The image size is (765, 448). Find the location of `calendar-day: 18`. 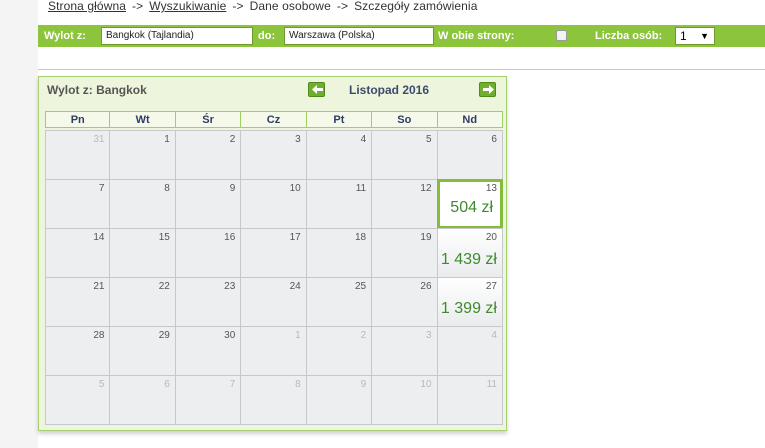

calendar-day: 18 is located at coordinates (339, 253).